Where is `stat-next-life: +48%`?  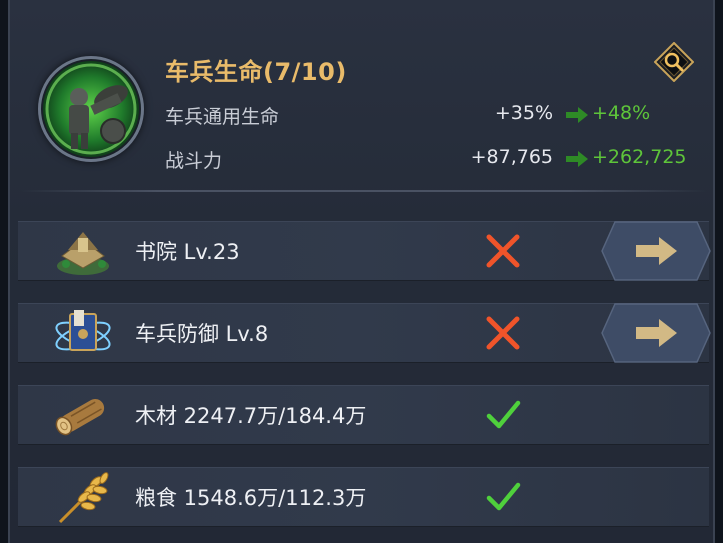 stat-next-life: +48% is located at coordinates (621, 113).